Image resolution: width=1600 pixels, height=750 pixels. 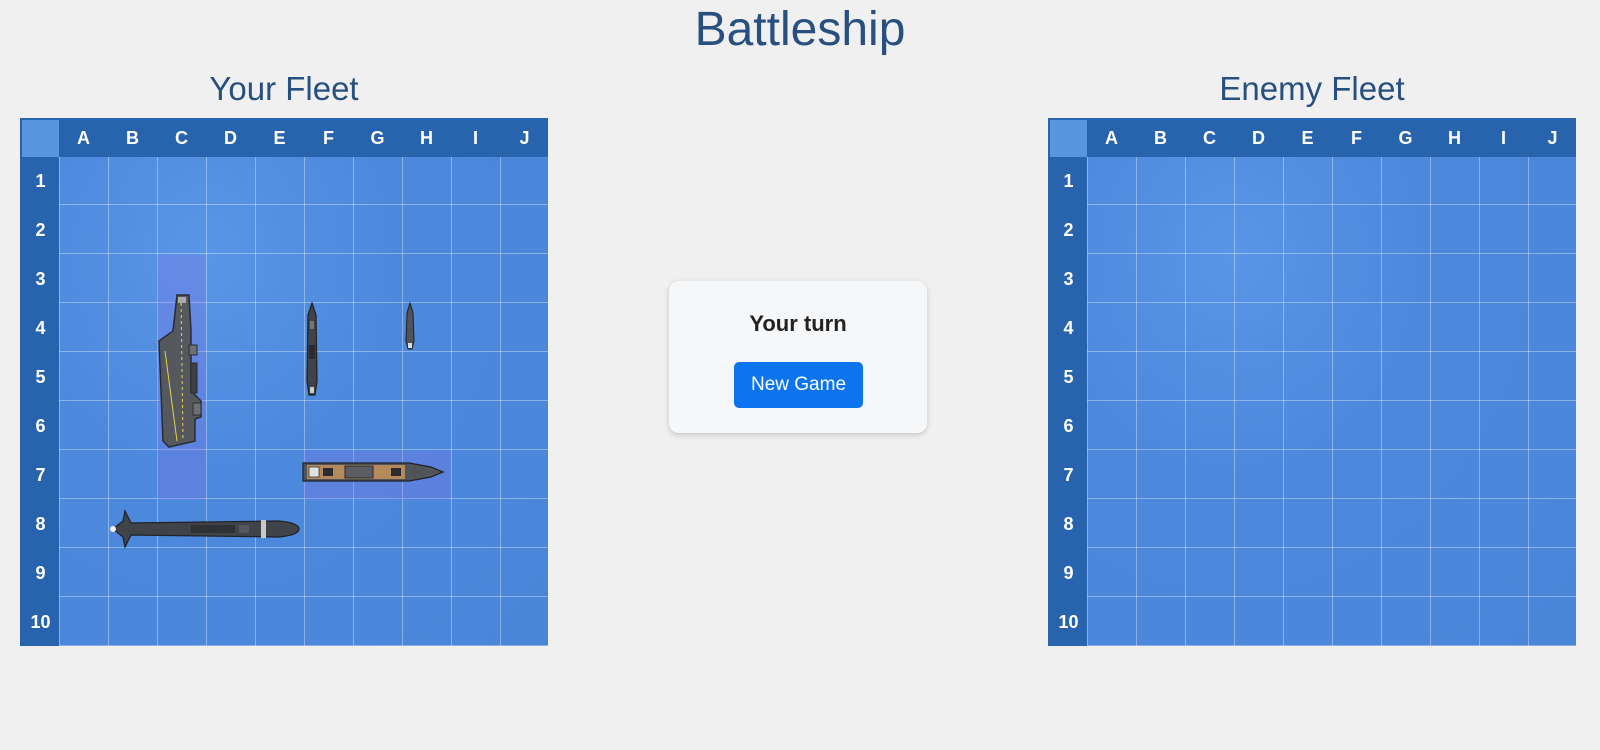 I want to click on new-game-button: New Game, so click(x=798, y=385).